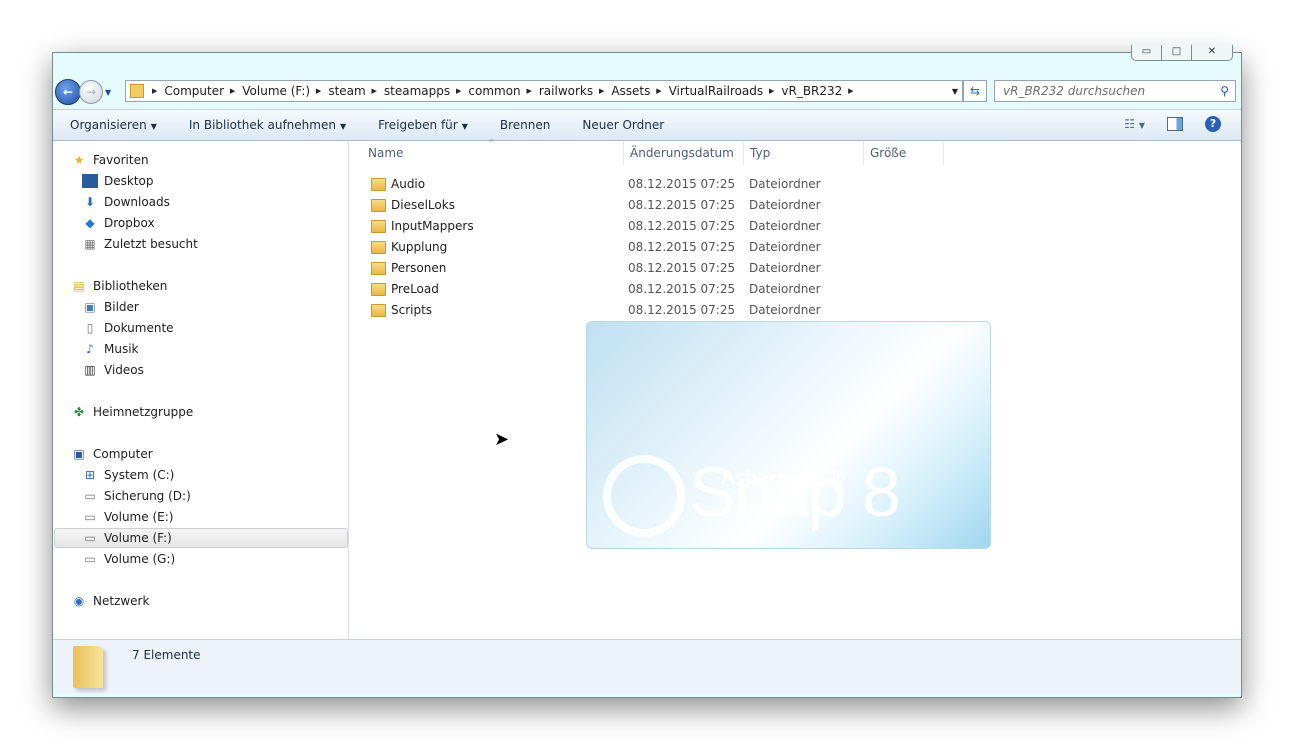 The width and height of the screenshot is (1294, 755). I want to click on preview-pane-button, so click(1175, 124).